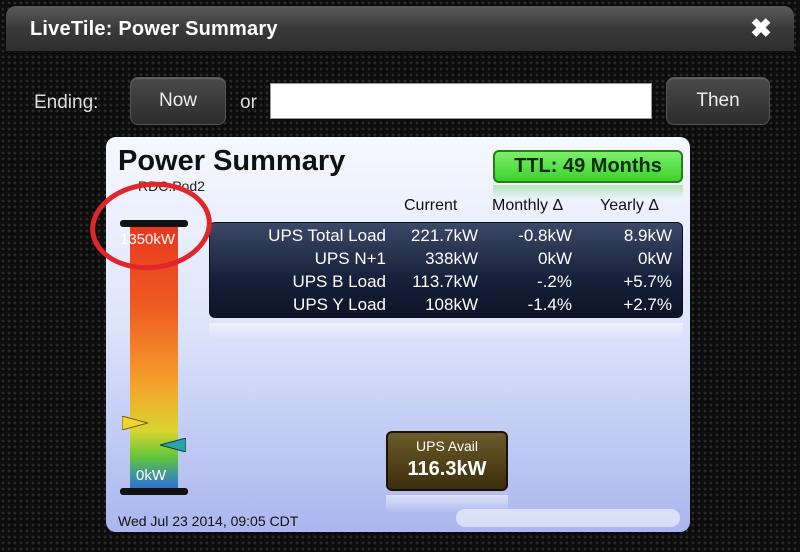  I want to click on row-monthly: -1.4%, so click(549, 304).